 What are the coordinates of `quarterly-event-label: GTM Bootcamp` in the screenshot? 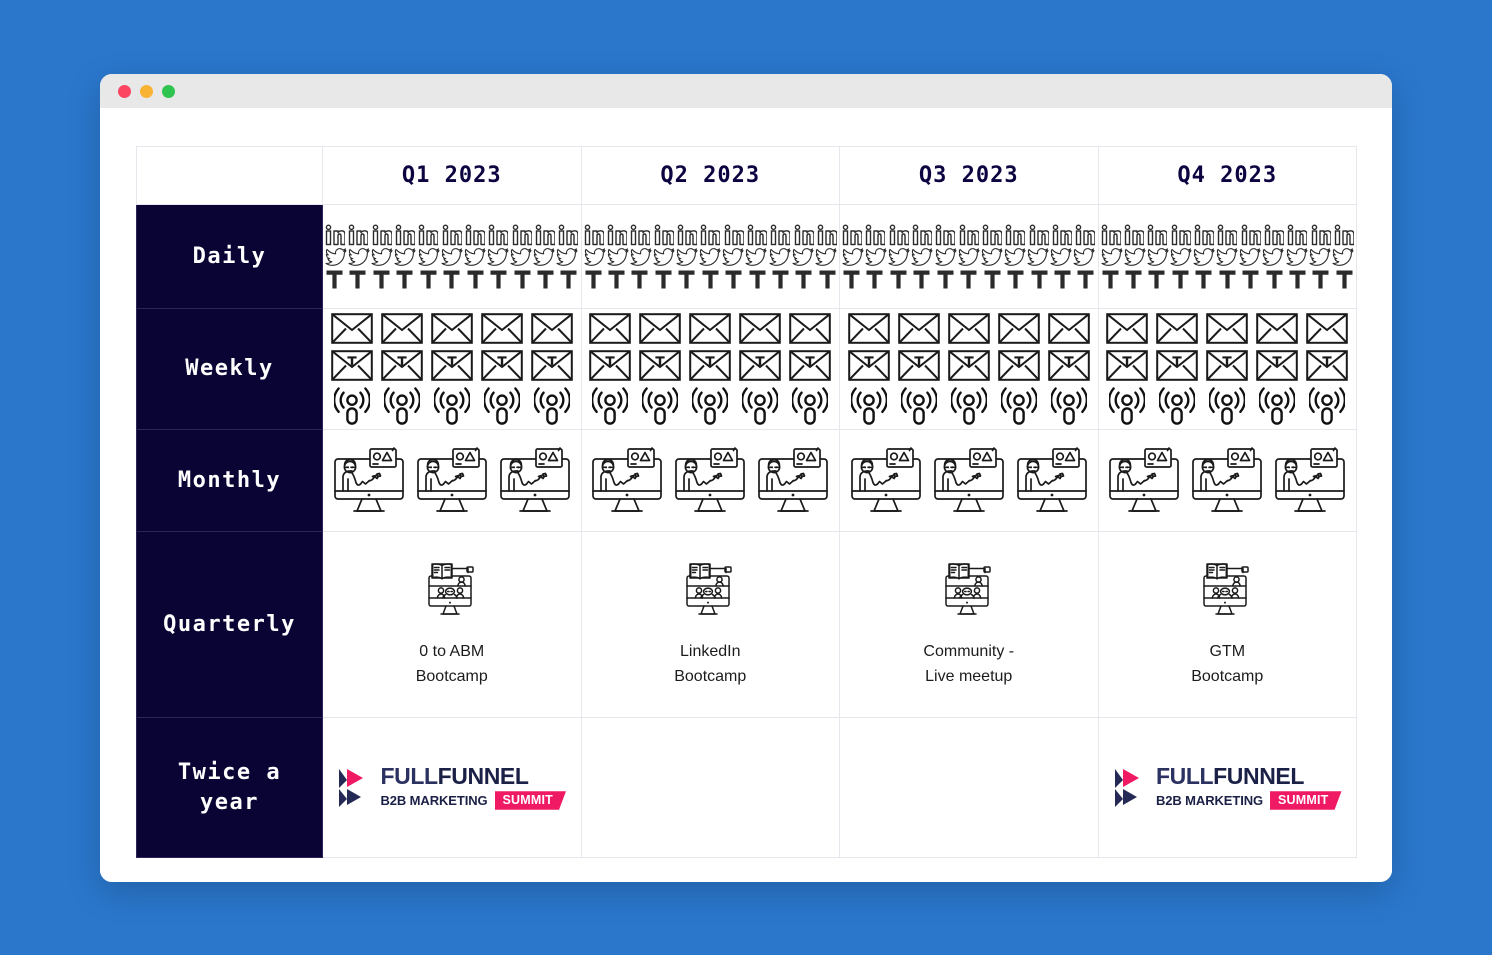 It's located at (1227, 663).